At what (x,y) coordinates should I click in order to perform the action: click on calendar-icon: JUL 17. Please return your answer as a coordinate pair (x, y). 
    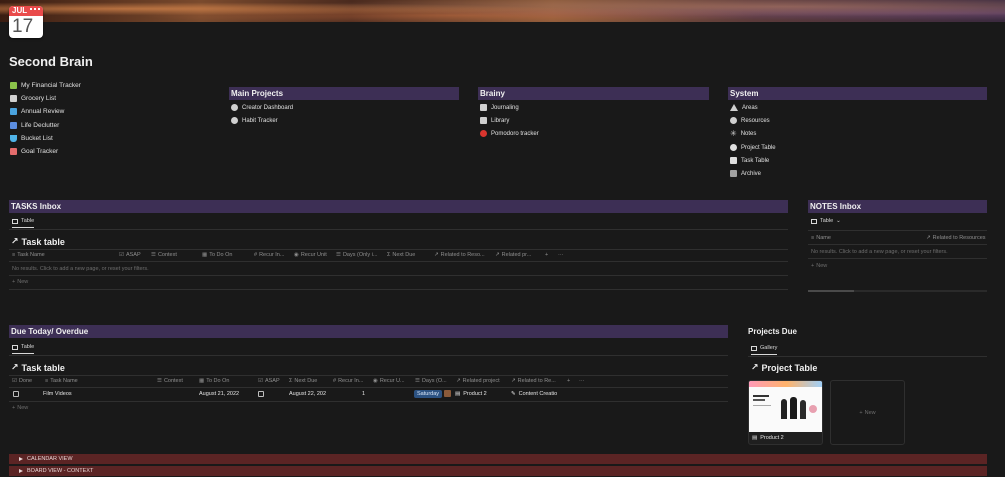
    Looking at the image, I should click on (26, 22).